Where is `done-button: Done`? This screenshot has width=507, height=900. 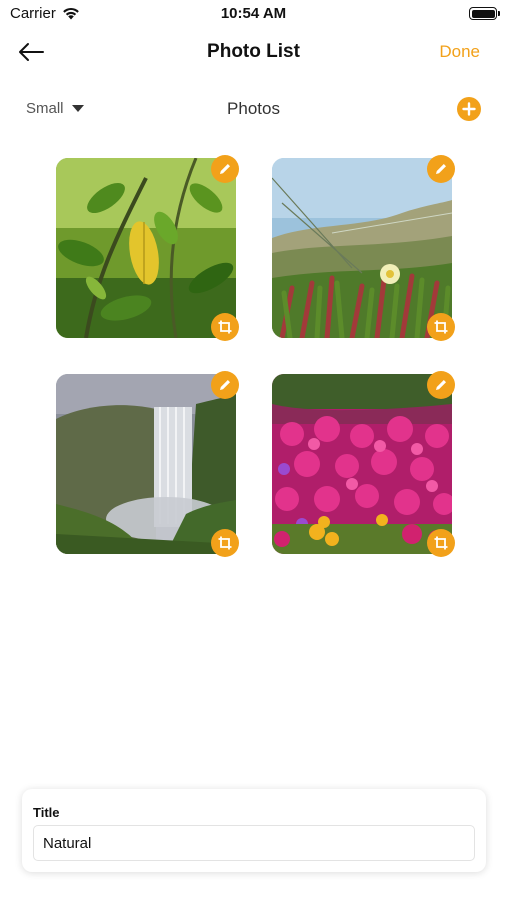 done-button: Done is located at coordinates (459, 52).